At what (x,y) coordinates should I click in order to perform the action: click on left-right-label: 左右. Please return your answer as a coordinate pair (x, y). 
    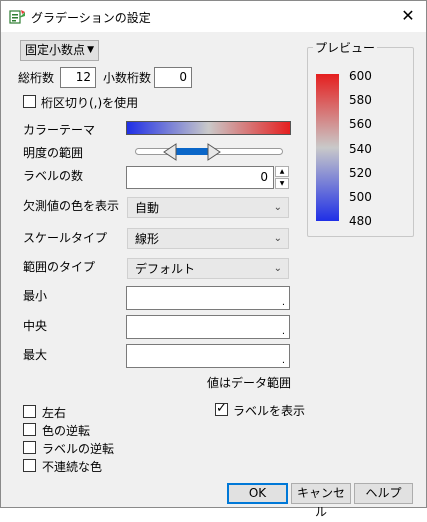
    Looking at the image, I should click on (54, 413).